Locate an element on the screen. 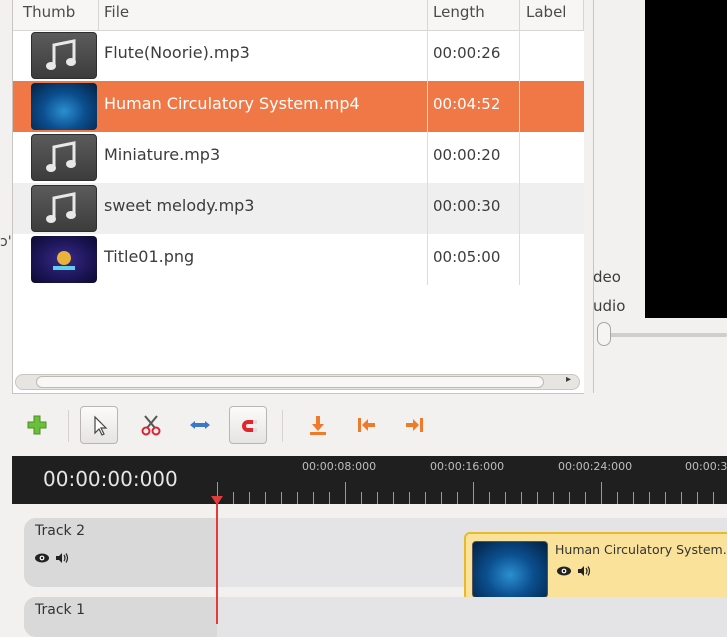 The width and height of the screenshot is (727, 637). audio-label: udio is located at coordinates (609, 306).